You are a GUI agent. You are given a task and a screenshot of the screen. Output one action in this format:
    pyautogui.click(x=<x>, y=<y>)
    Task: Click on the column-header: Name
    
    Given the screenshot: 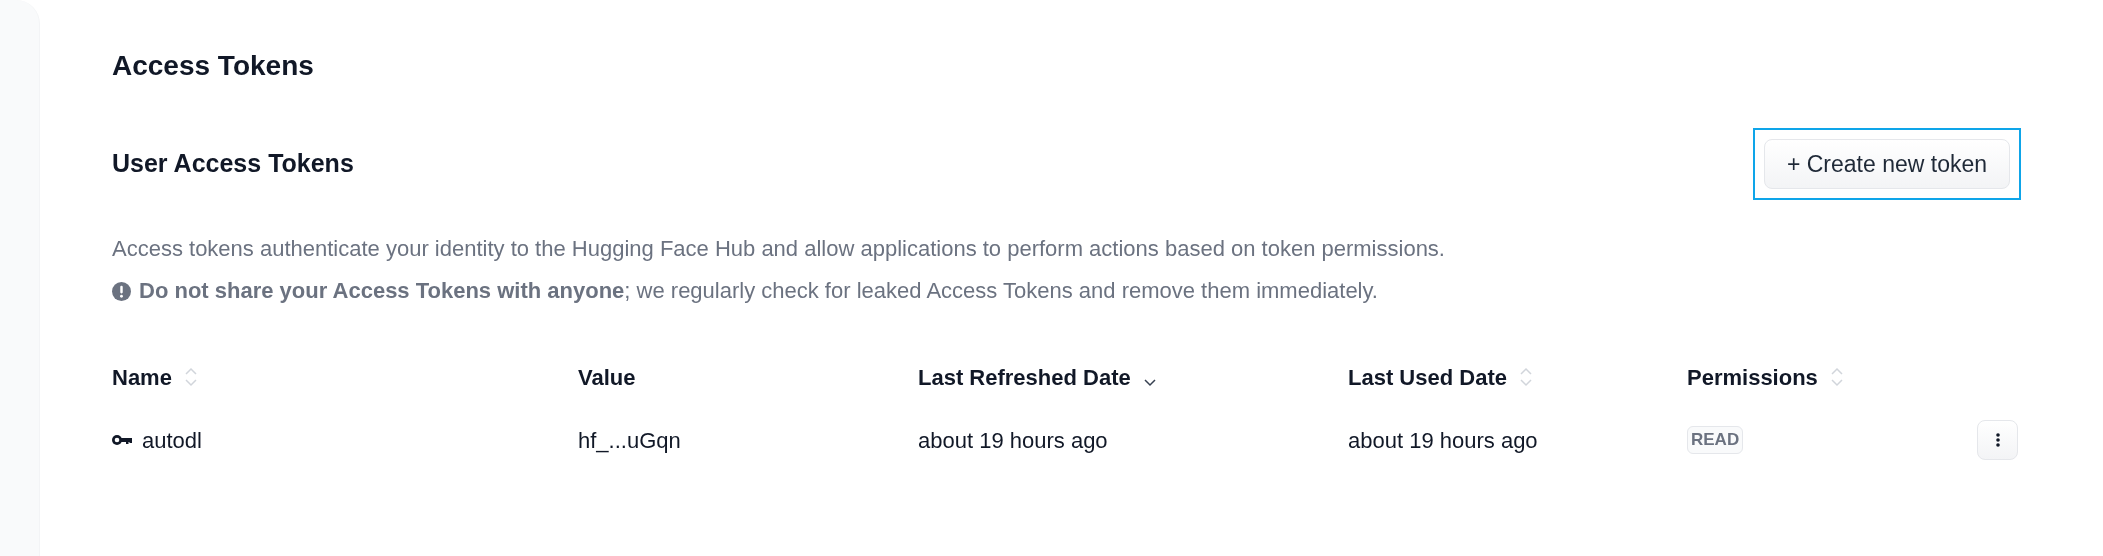 What is the action you would take?
    pyautogui.click(x=142, y=377)
    